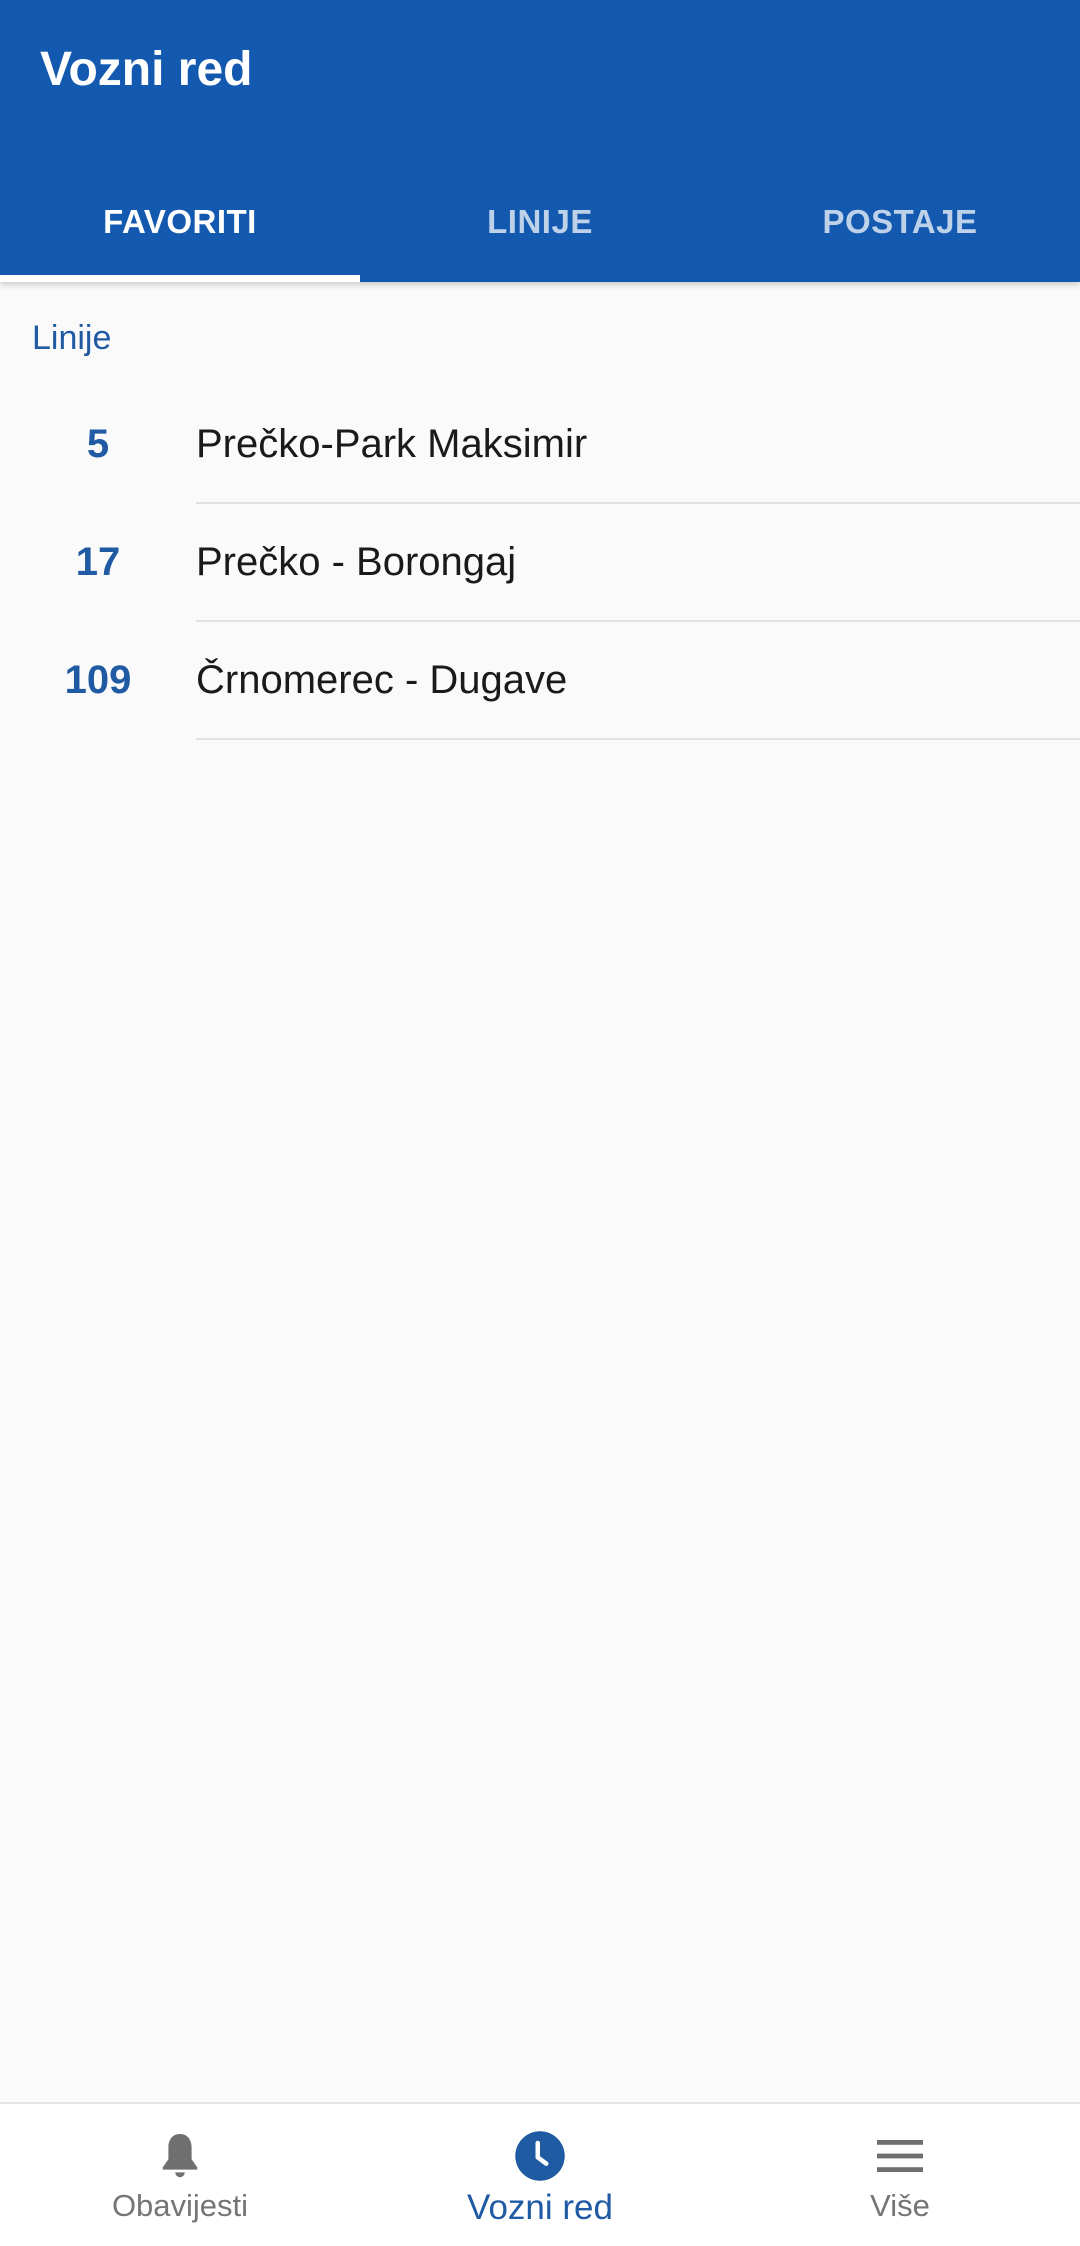  What do you see at coordinates (638, 739) in the screenshot?
I see `divider` at bounding box center [638, 739].